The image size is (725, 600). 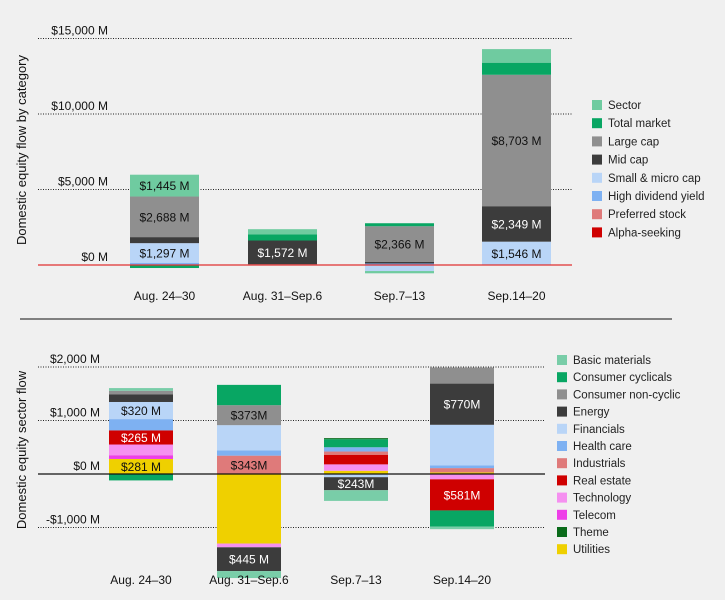 What do you see at coordinates (282, 253) in the screenshot?
I see `data-label: $1,572 M` at bounding box center [282, 253].